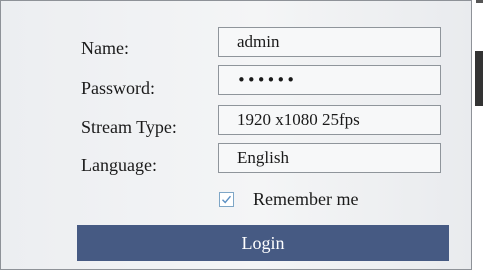 This screenshot has width=483, height=274. I want to click on name-label: Name:, so click(105, 48).